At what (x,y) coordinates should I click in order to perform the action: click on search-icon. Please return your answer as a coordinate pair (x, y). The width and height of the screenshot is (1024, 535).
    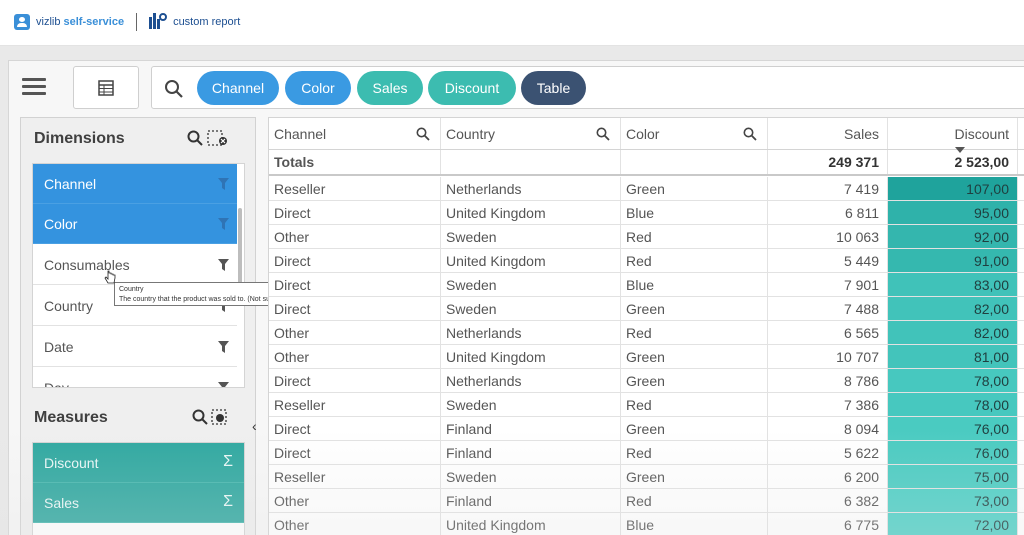
    Looking at the image, I should click on (174, 89).